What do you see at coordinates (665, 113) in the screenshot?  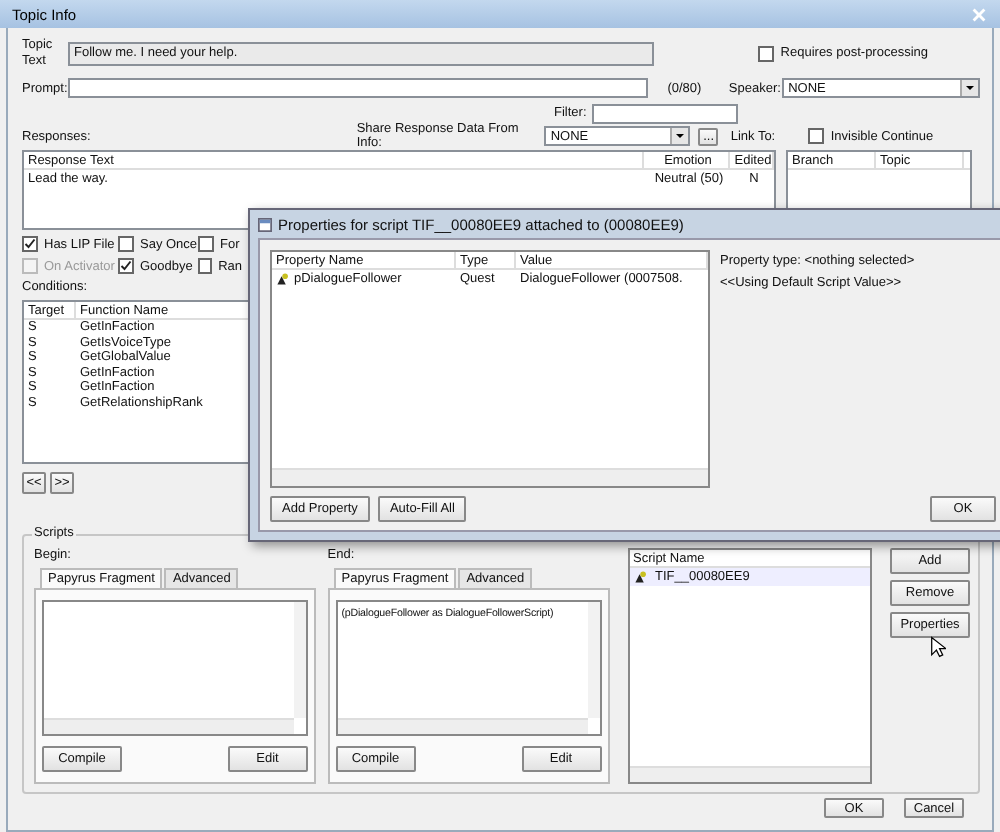 I see `filter-field` at bounding box center [665, 113].